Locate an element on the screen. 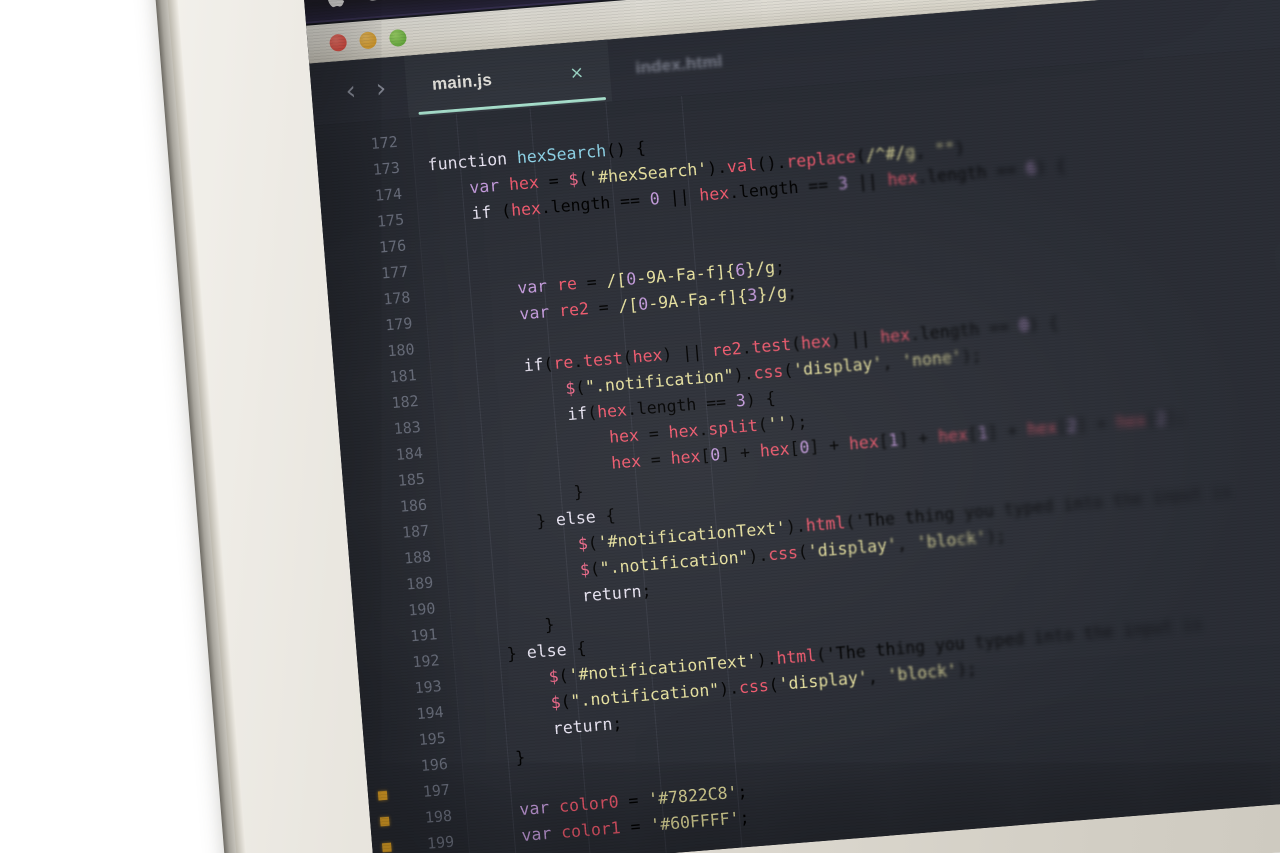 This screenshot has width=1280, height=853. tab-index-html: index.html is located at coordinates (679, 65).